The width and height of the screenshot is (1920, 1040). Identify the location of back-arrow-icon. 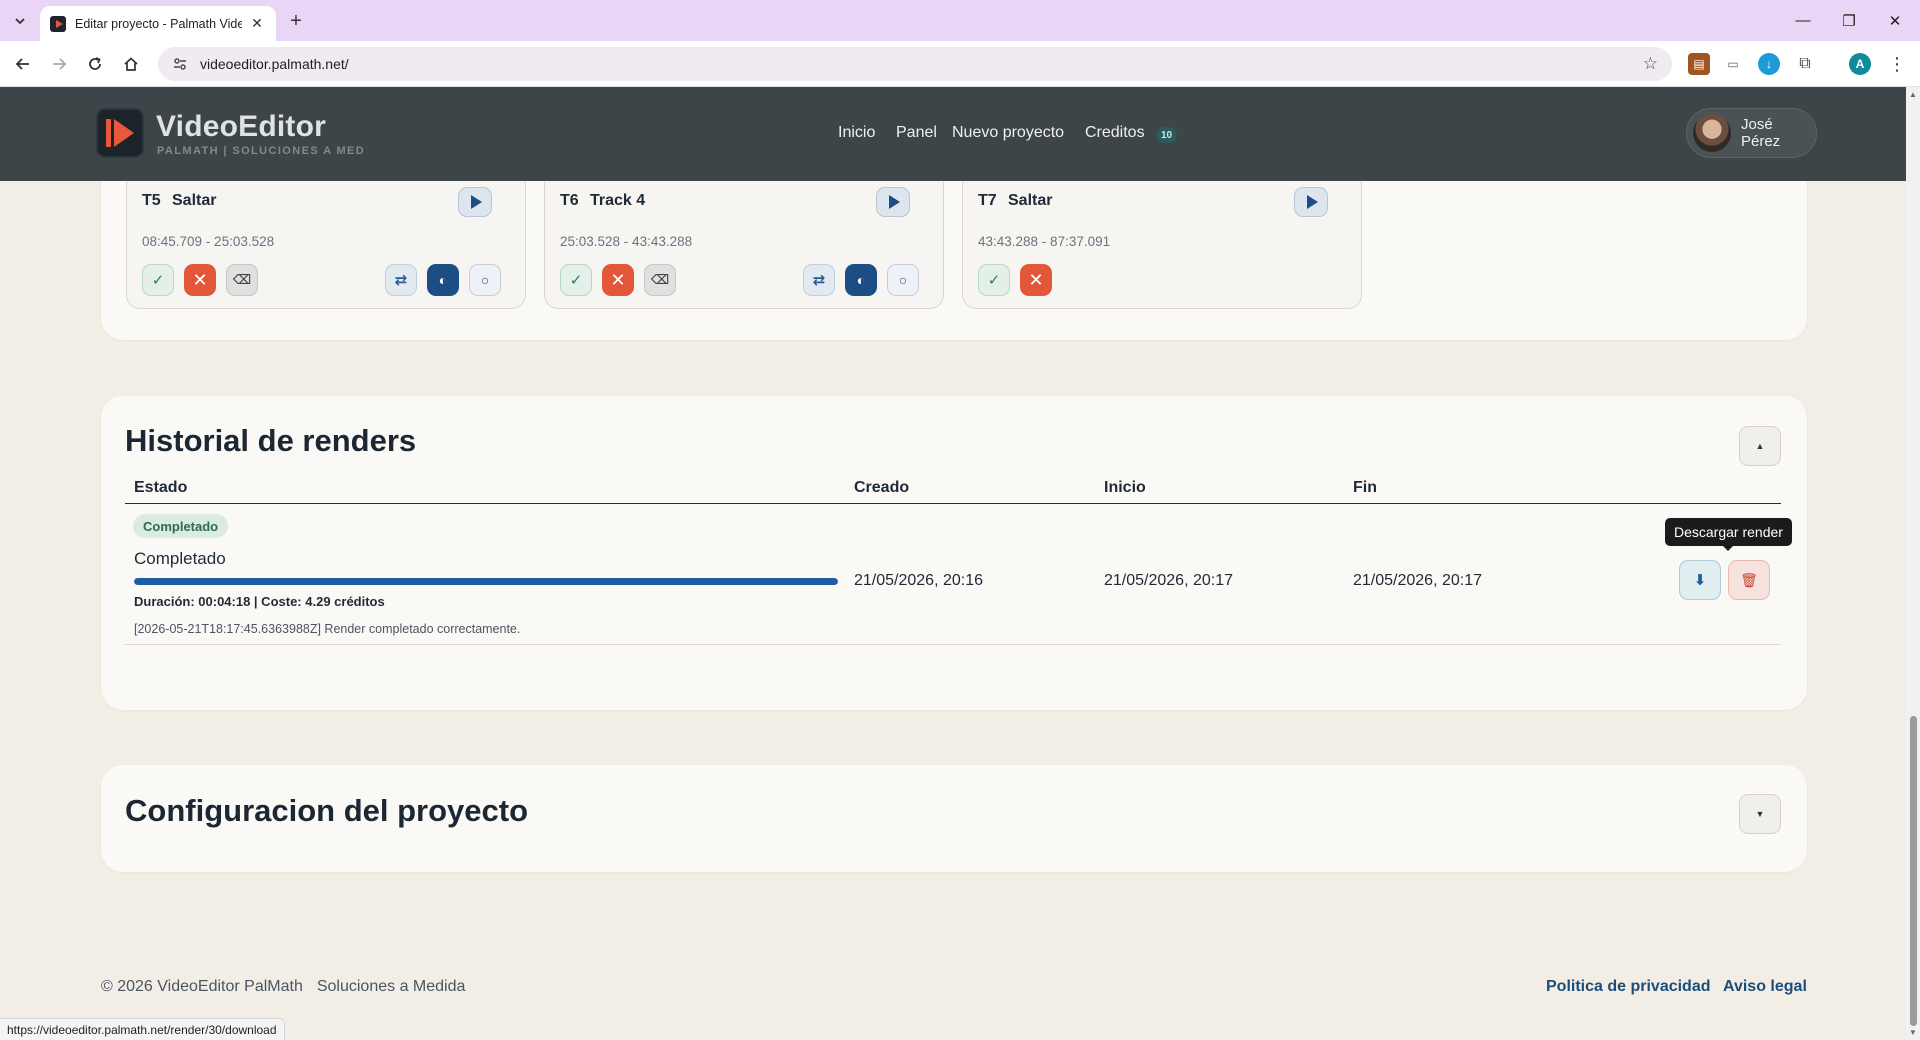
(23, 64).